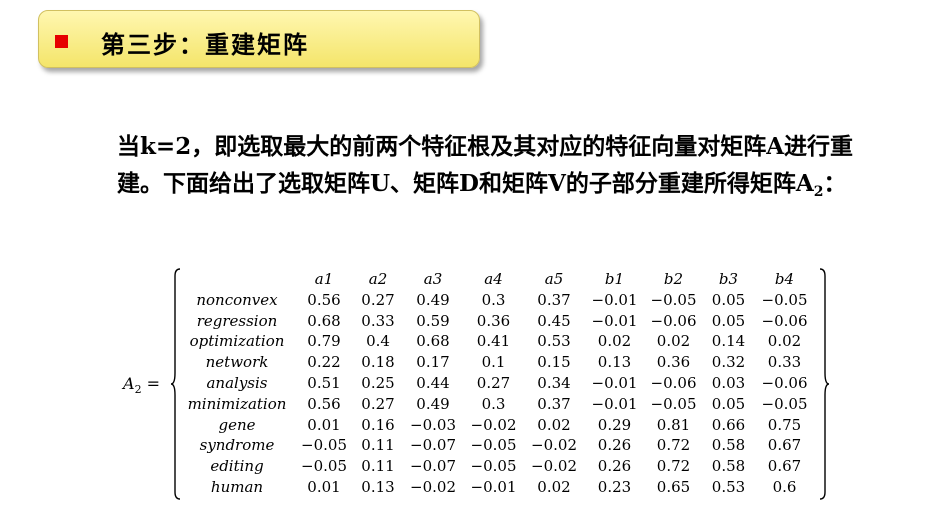 This screenshot has height=511, width=949. What do you see at coordinates (824, 384) in the screenshot?
I see `right-brace-icon` at bounding box center [824, 384].